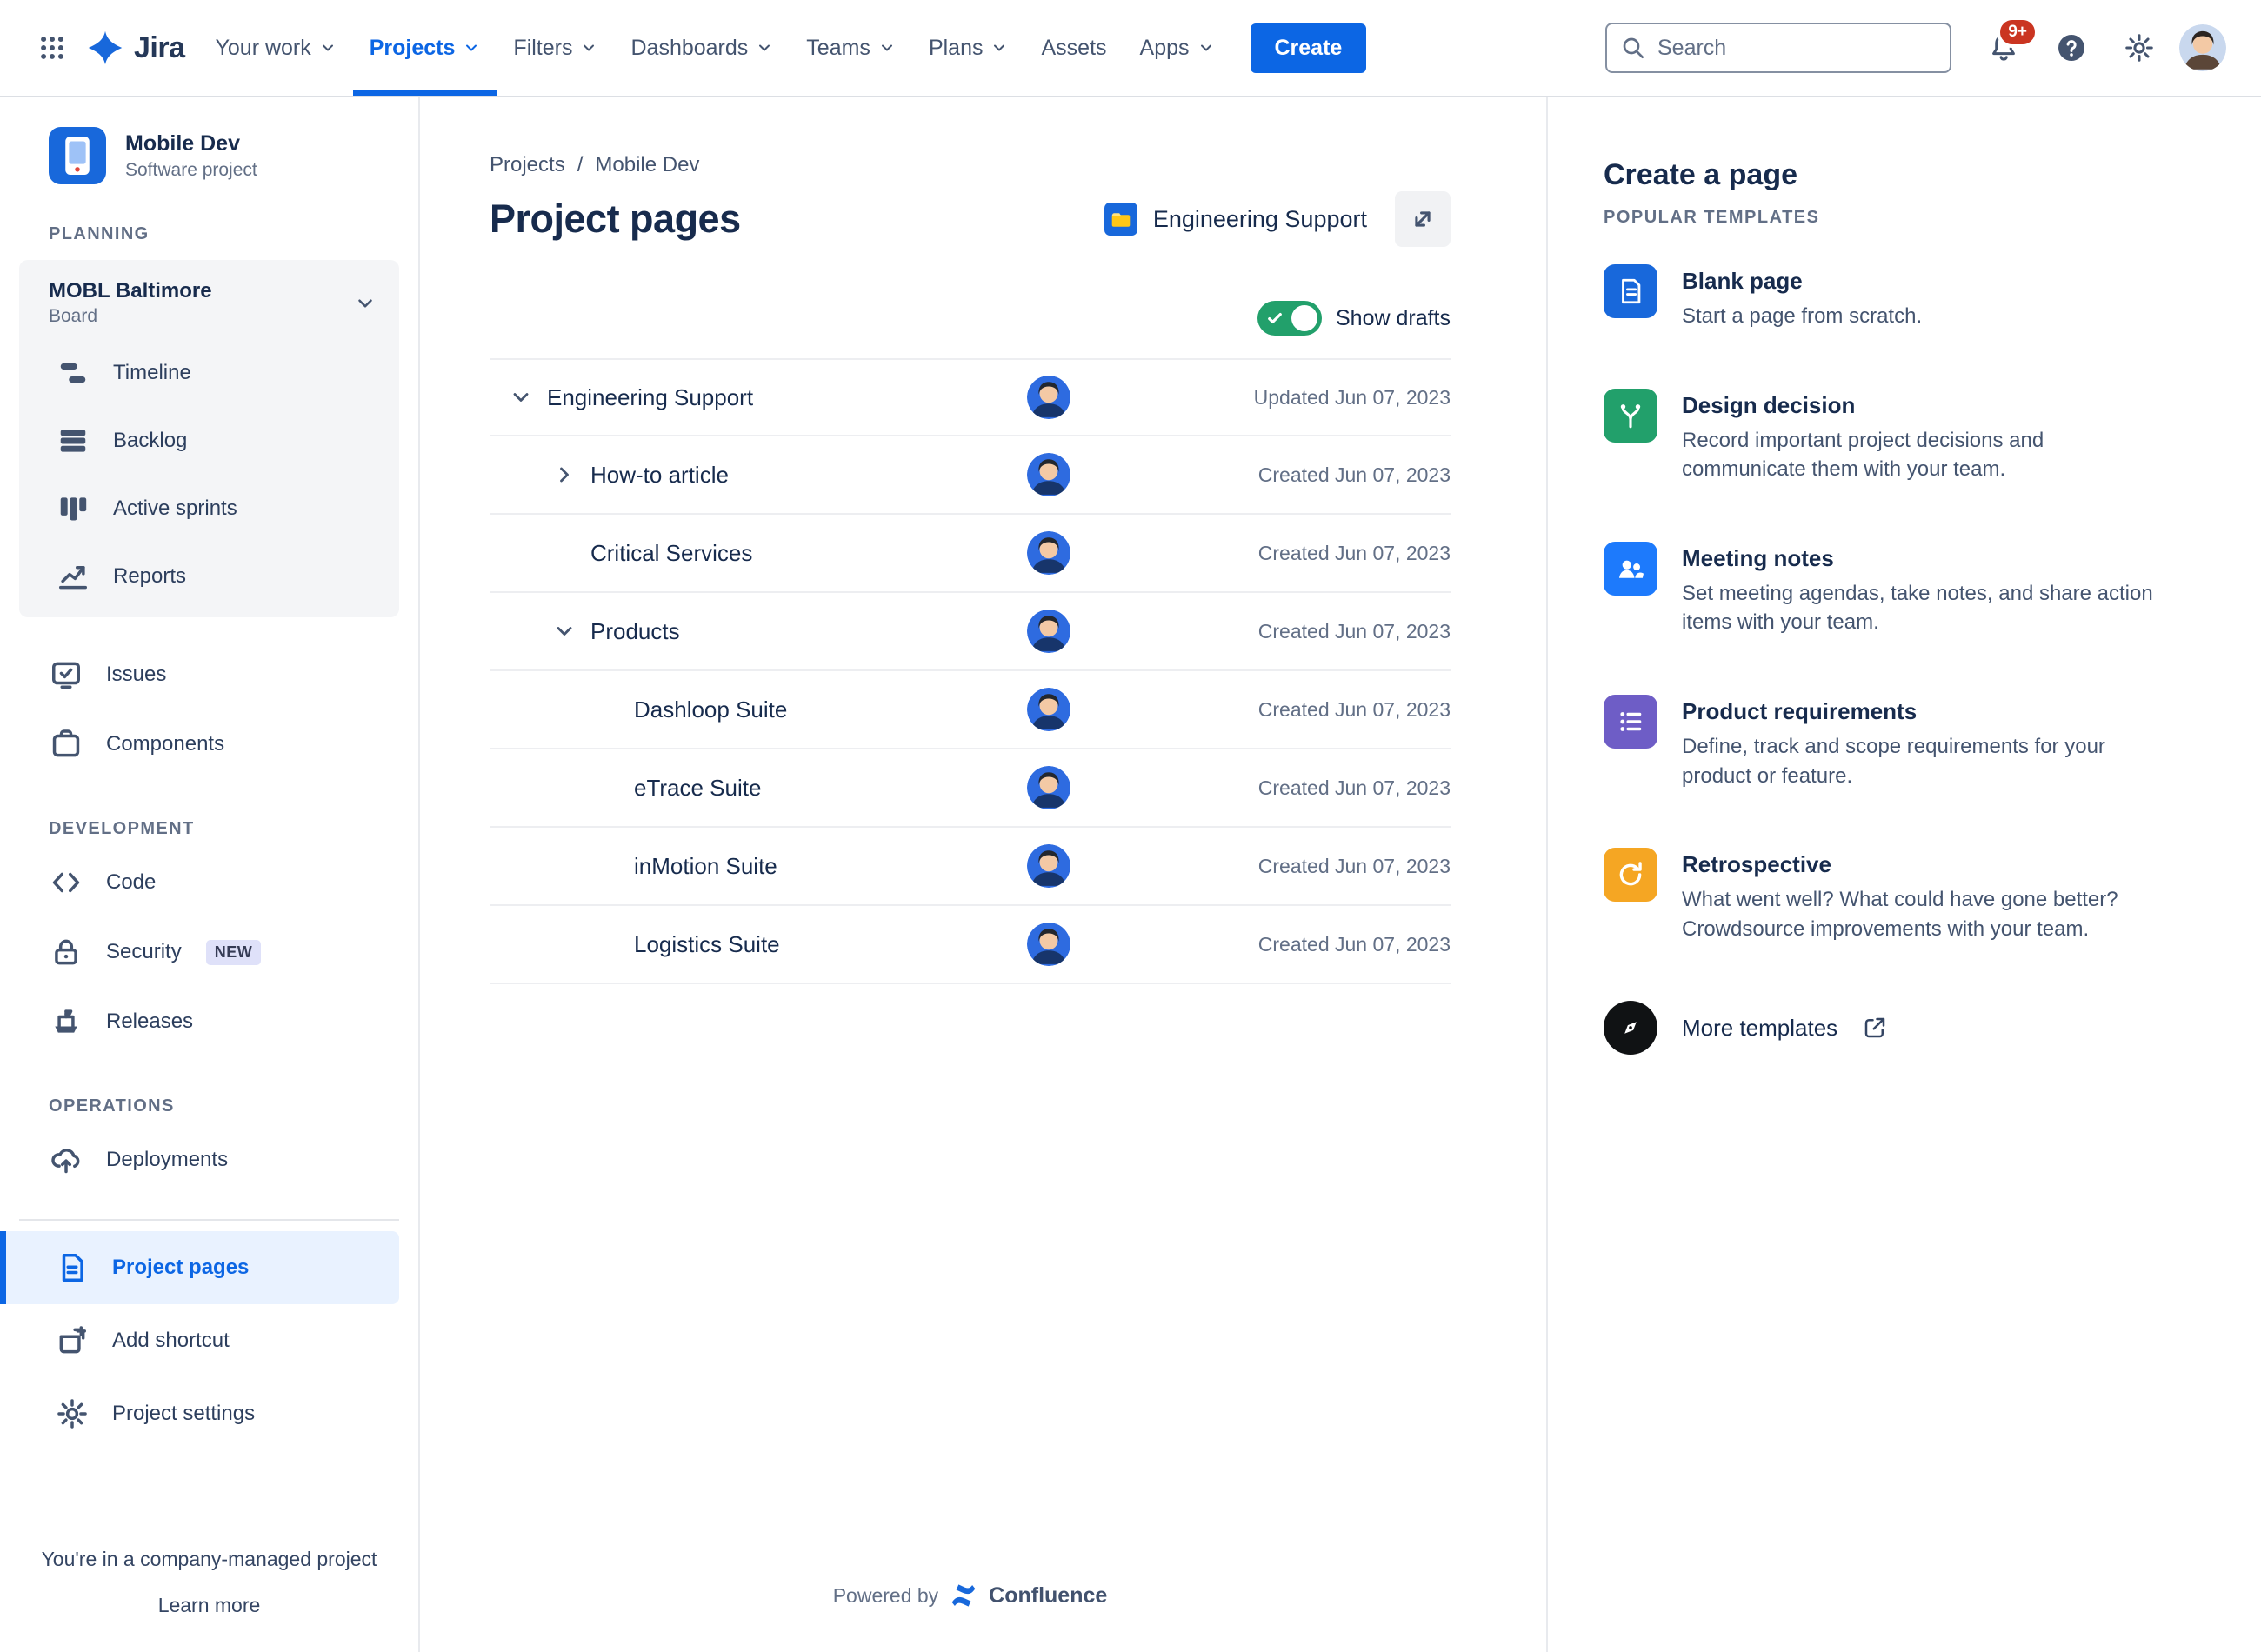 The image size is (2261, 1652). What do you see at coordinates (1073, 48) in the screenshot?
I see `nav-assets: Assets` at bounding box center [1073, 48].